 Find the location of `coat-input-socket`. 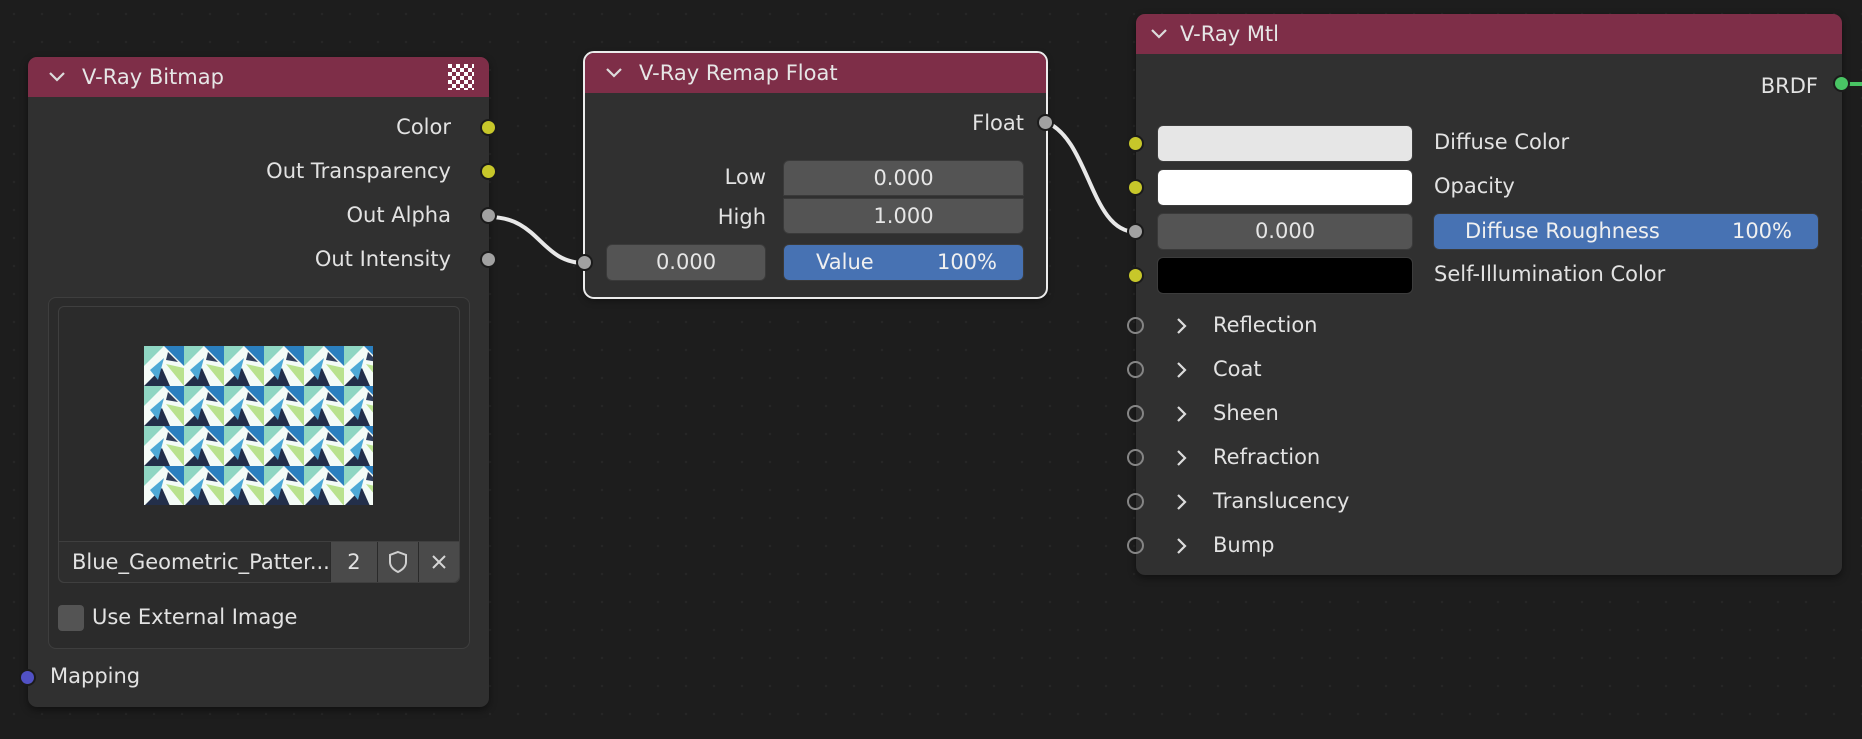

coat-input-socket is located at coordinates (1135, 369).